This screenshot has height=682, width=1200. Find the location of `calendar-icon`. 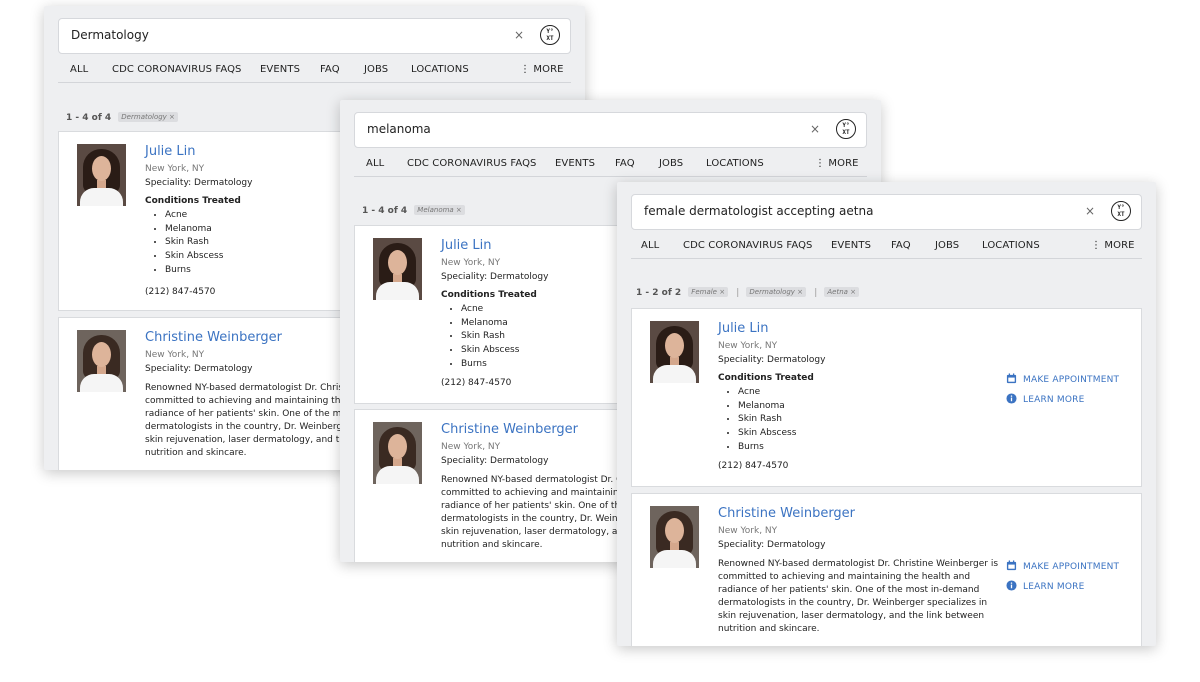

calendar-icon is located at coordinates (1011, 378).